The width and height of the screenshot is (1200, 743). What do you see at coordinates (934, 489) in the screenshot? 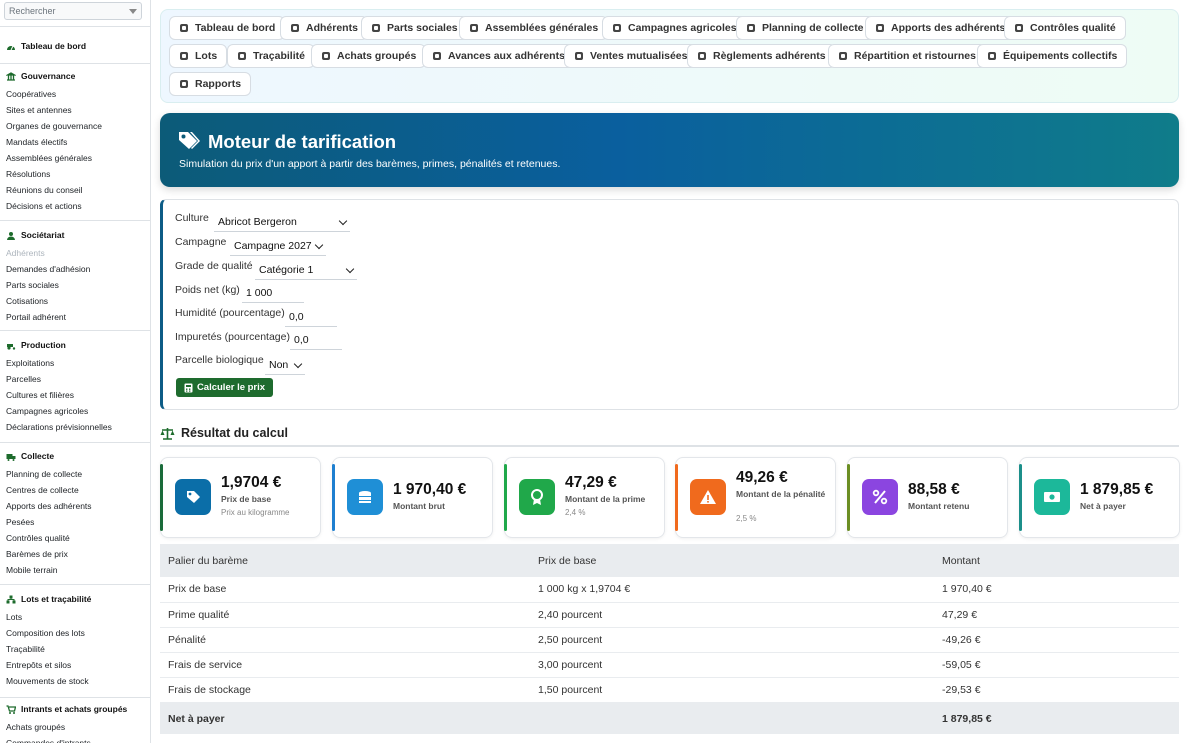
I see `kpi-value: 88,58 €` at bounding box center [934, 489].